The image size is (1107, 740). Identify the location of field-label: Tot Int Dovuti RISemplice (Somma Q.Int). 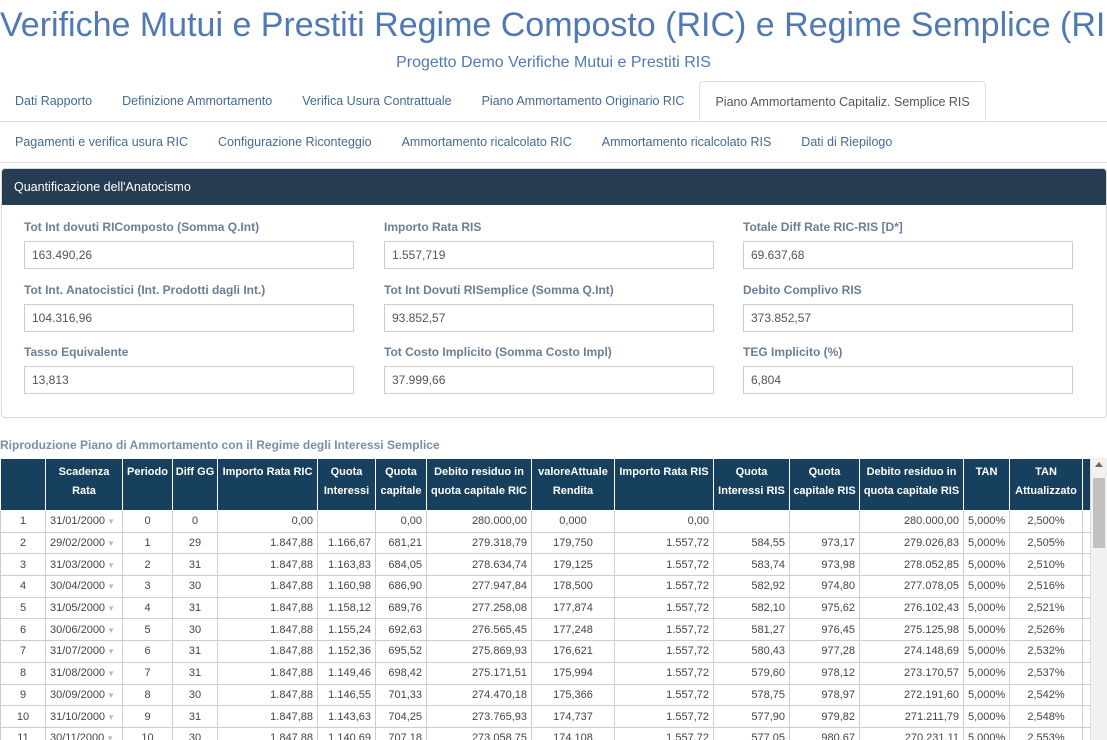
(499, 290).